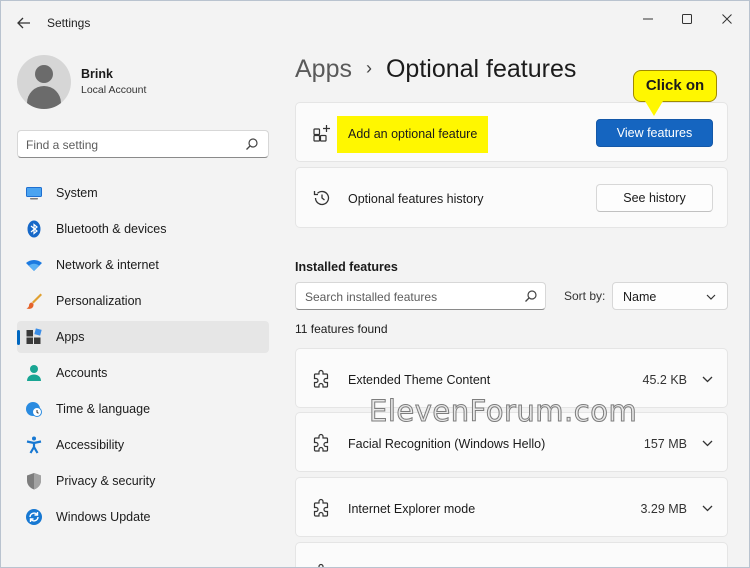 The image size is (750, 568). I want to click on sort-value: Name, so click(640, 297).